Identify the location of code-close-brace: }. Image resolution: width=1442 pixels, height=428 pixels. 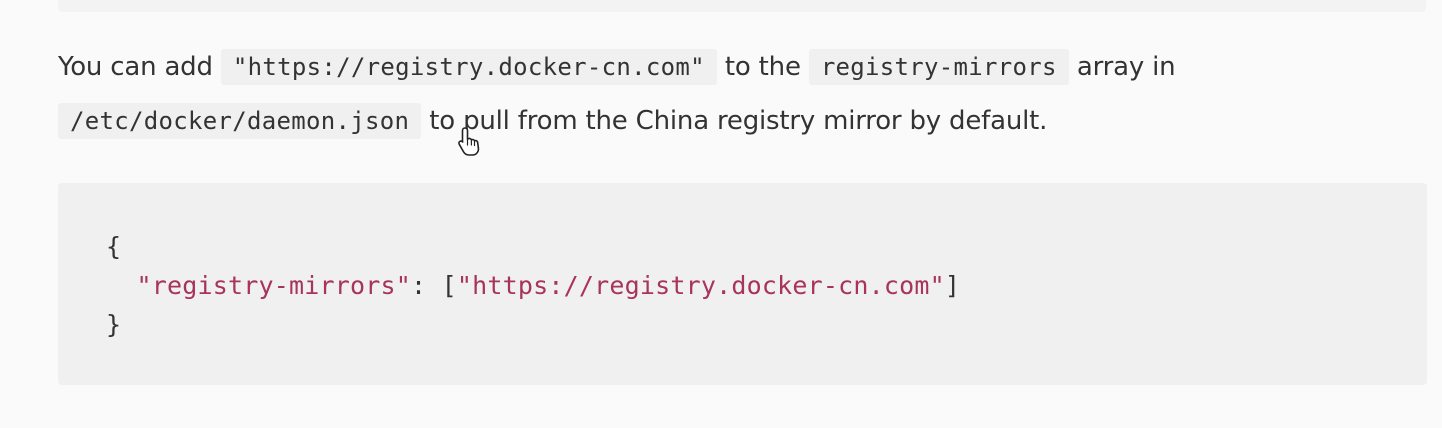
(114, 324).